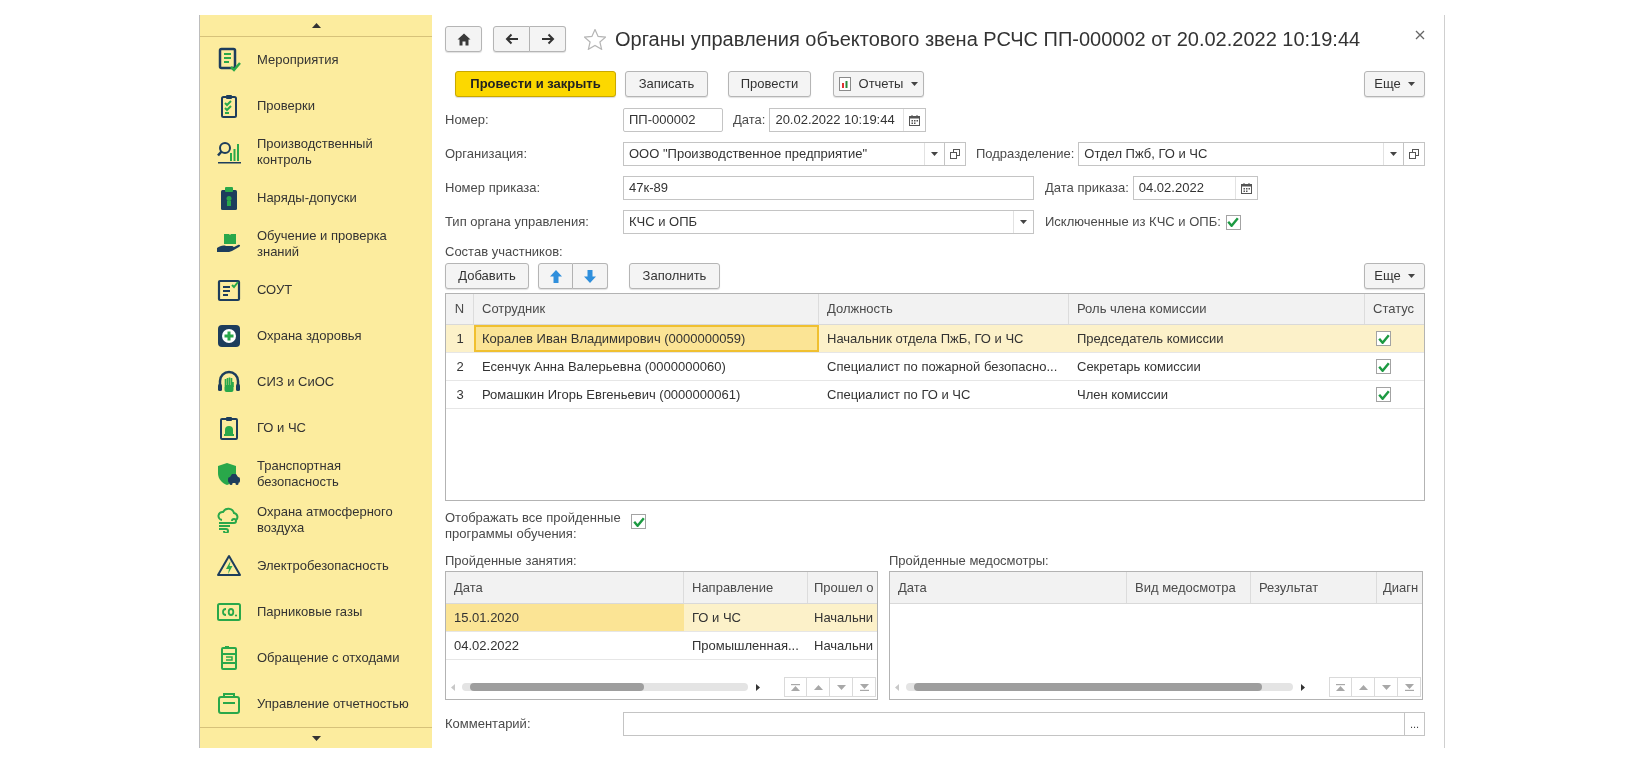 The image size is (1643, 763). Describe the element at coordinates (595, 39) in the screenshot. I see `star-icon` at that location.